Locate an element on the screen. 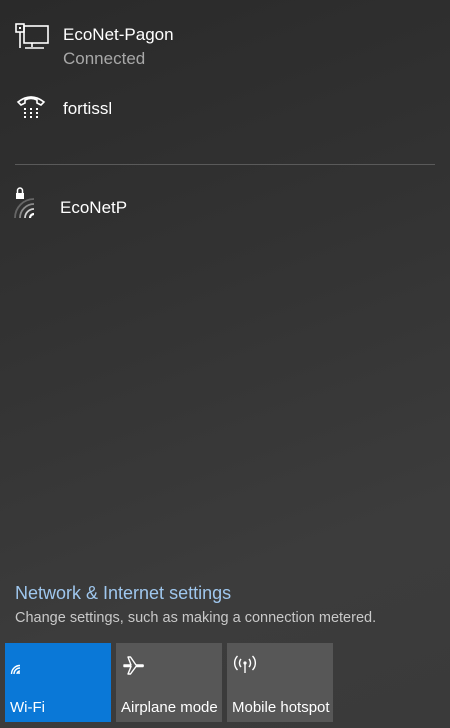 This screenshot has width=450, height=728. network-item-econet-pagon: EcoNet-Pagon Connected is located at coordinates (225, 47).